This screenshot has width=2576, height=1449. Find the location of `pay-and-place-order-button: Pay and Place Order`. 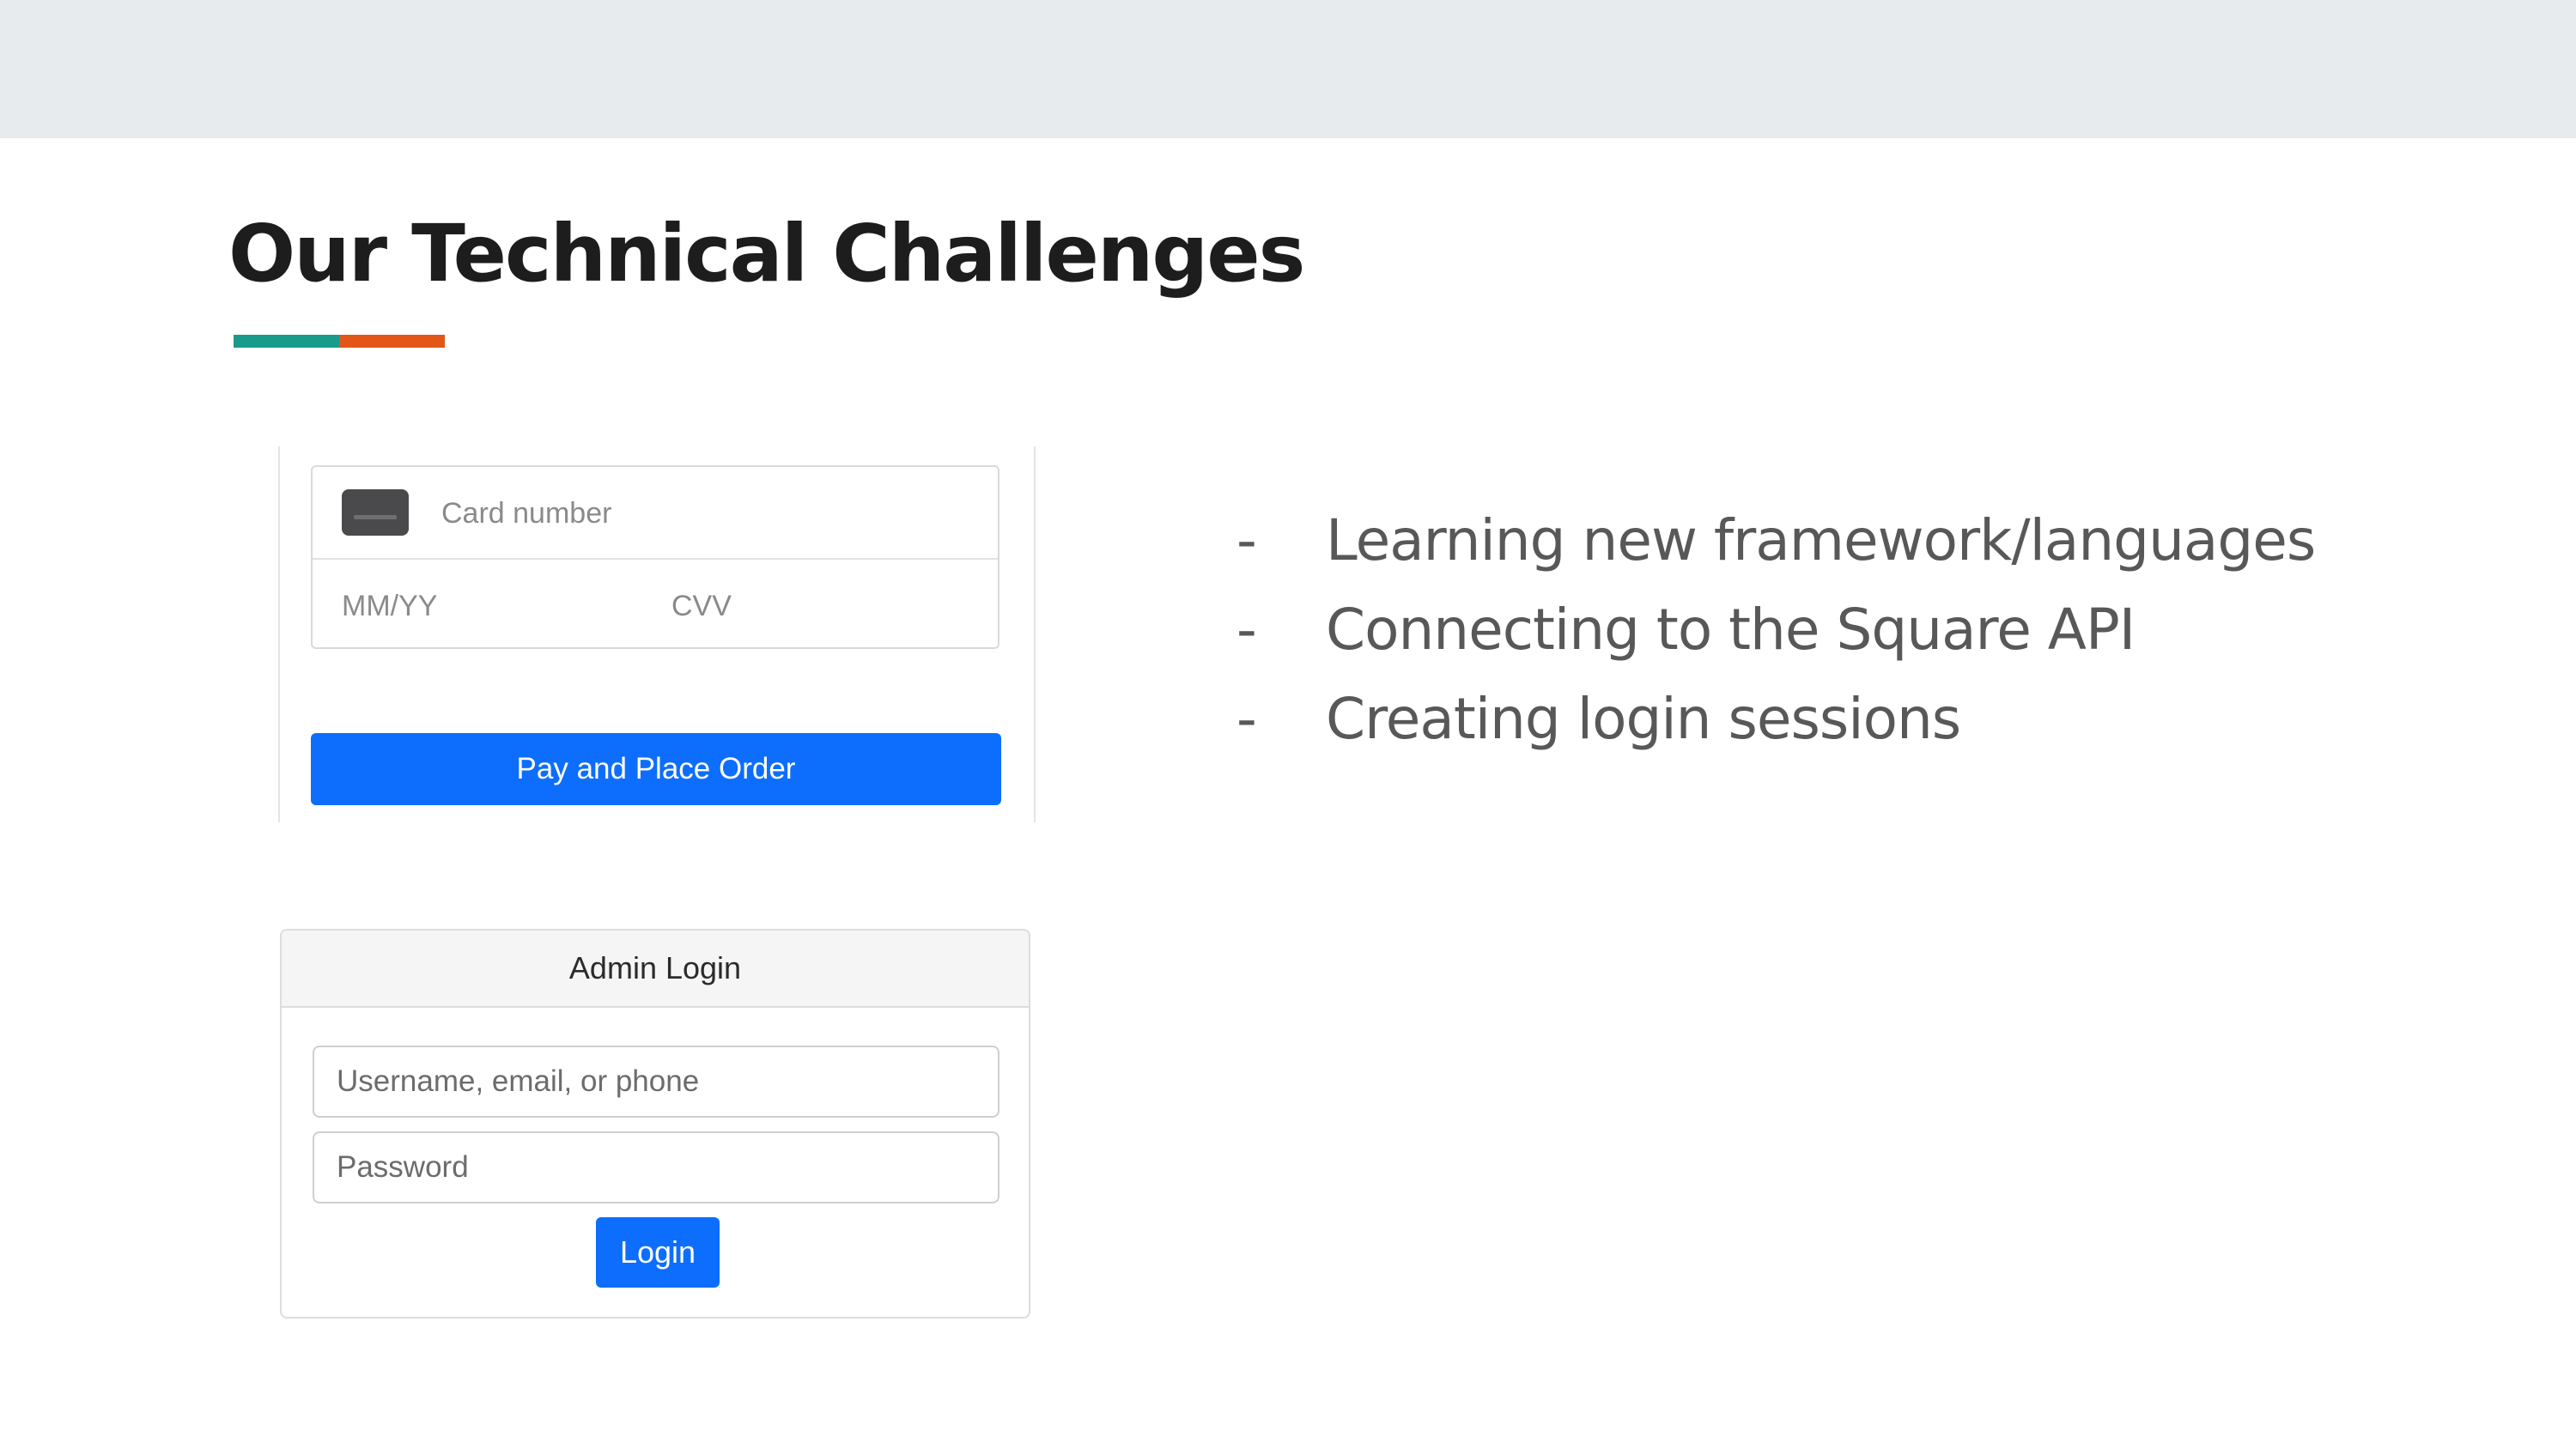

pay-and-place-order-button: Pay and Place Order is located at coordinates (656, 769).